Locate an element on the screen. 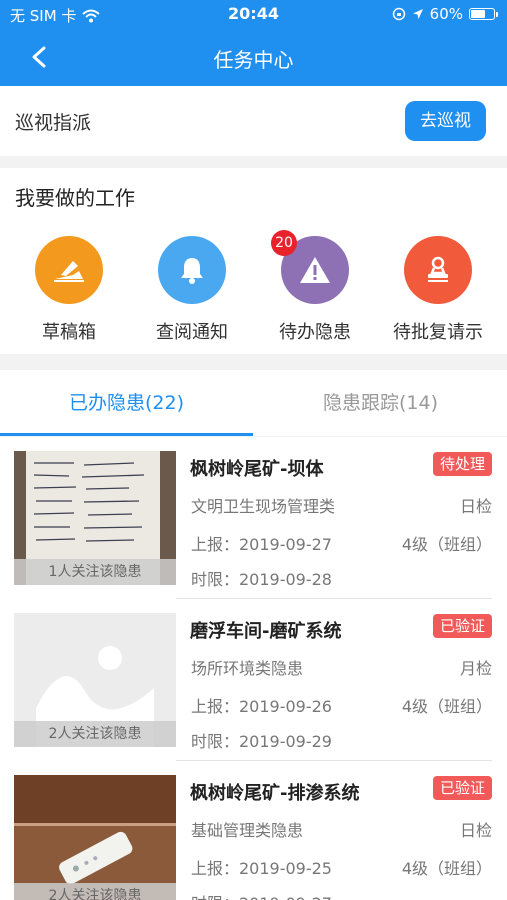 The width and height of the screenshot is (507, 900). hazard-category: 场所环境类隐患 is located at coordinates (247, 668).